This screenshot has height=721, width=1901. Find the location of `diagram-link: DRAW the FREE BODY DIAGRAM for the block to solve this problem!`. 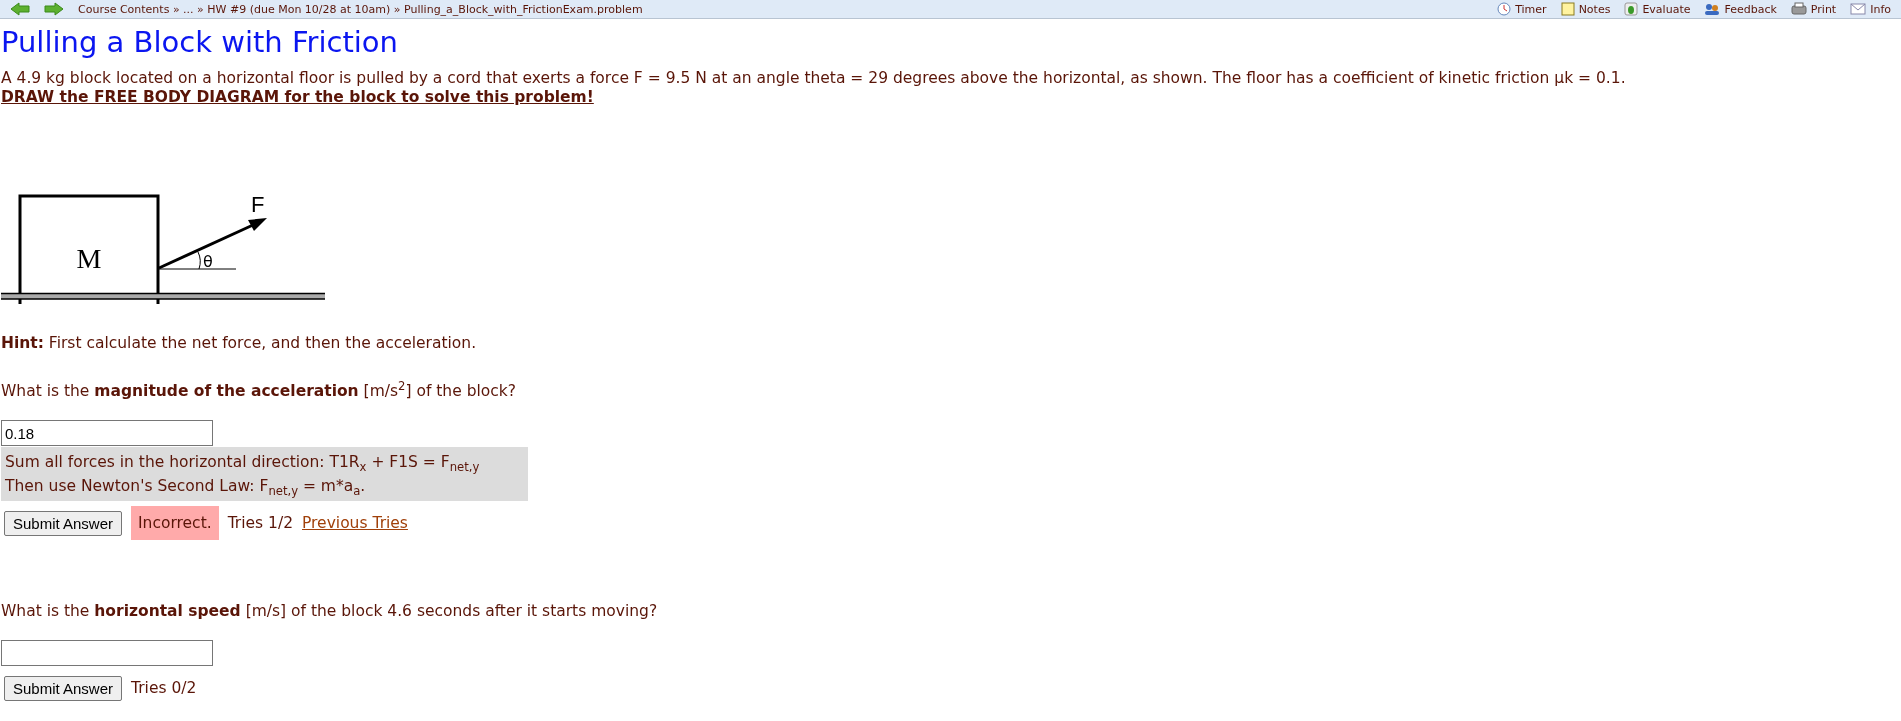

diagram-link: DRAW the FREE BODY DIAGRAM for the block to solve this problem! is located at coordinates (297, 97).